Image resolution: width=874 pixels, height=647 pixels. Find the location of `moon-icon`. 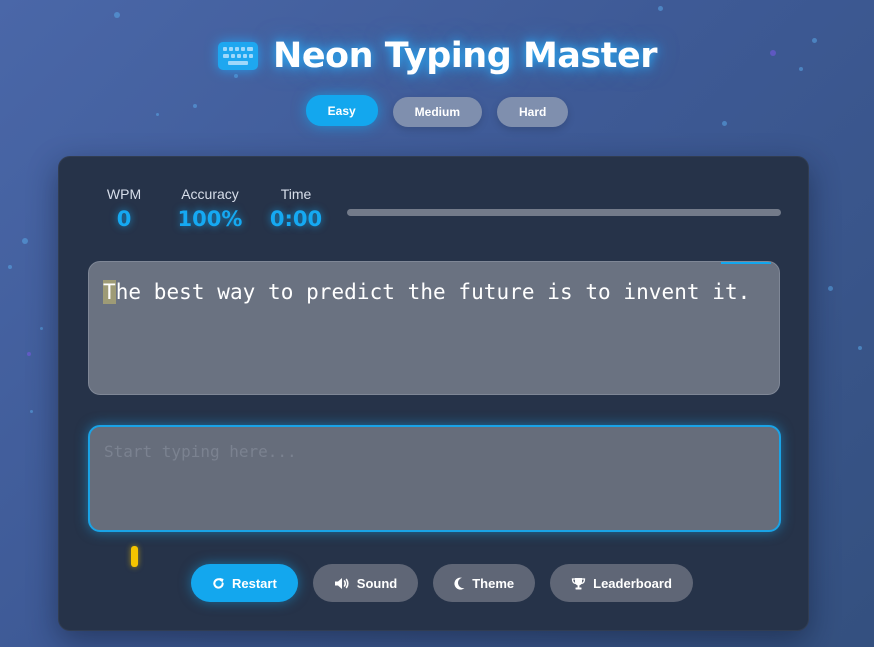

moon-icon is located at coordinates (459, 583).